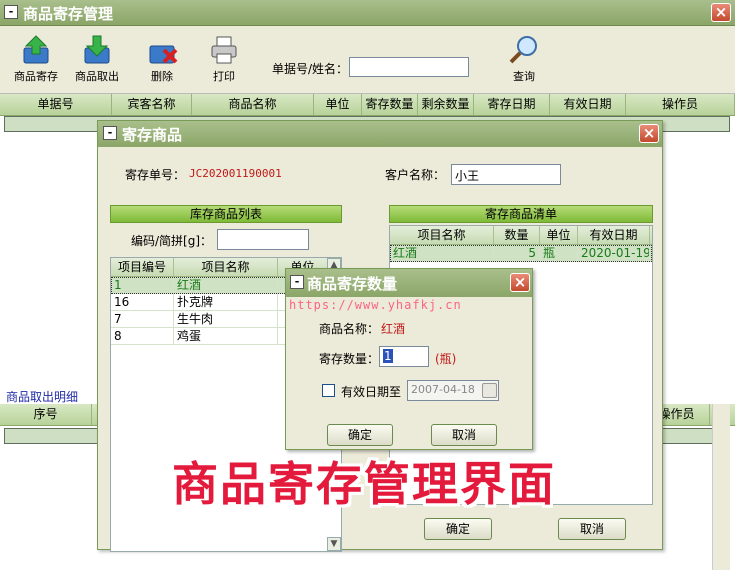 This screenshot has width=735, height=570. Describe the element at coordinates (517, 235) in the screenshot. I see `deposit-col-qty: 数量` at that location.